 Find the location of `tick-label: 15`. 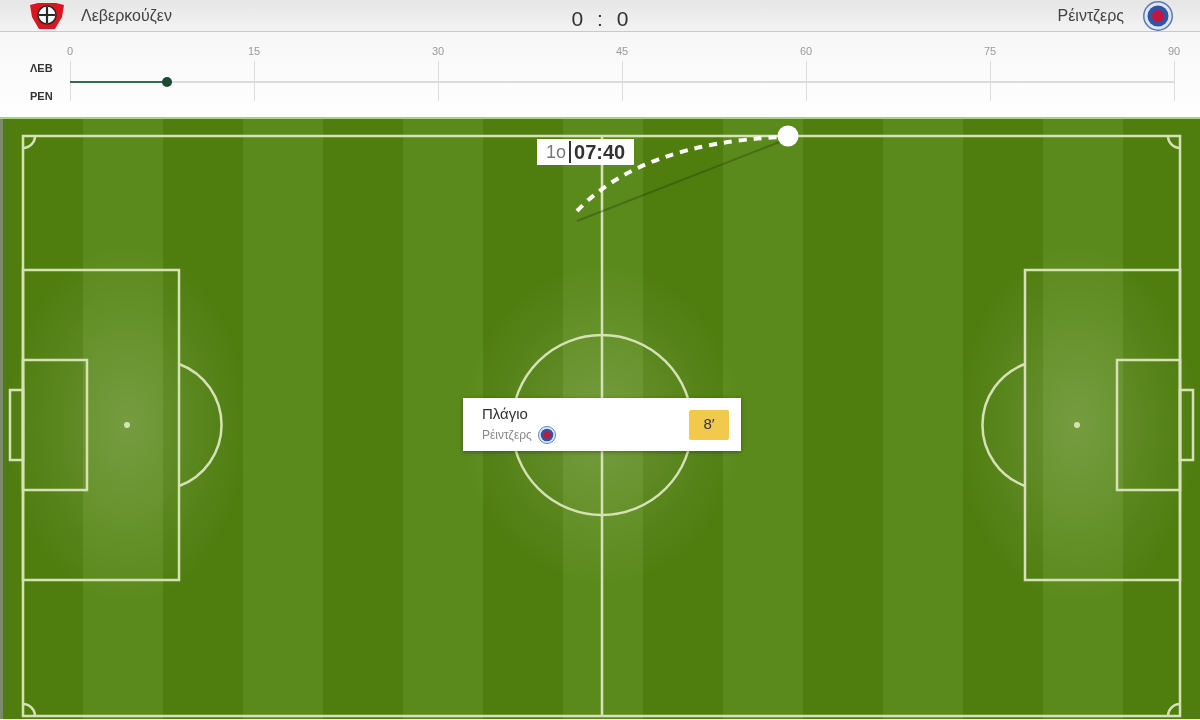

tick-label: 15 is located at coordinates (254, 51).